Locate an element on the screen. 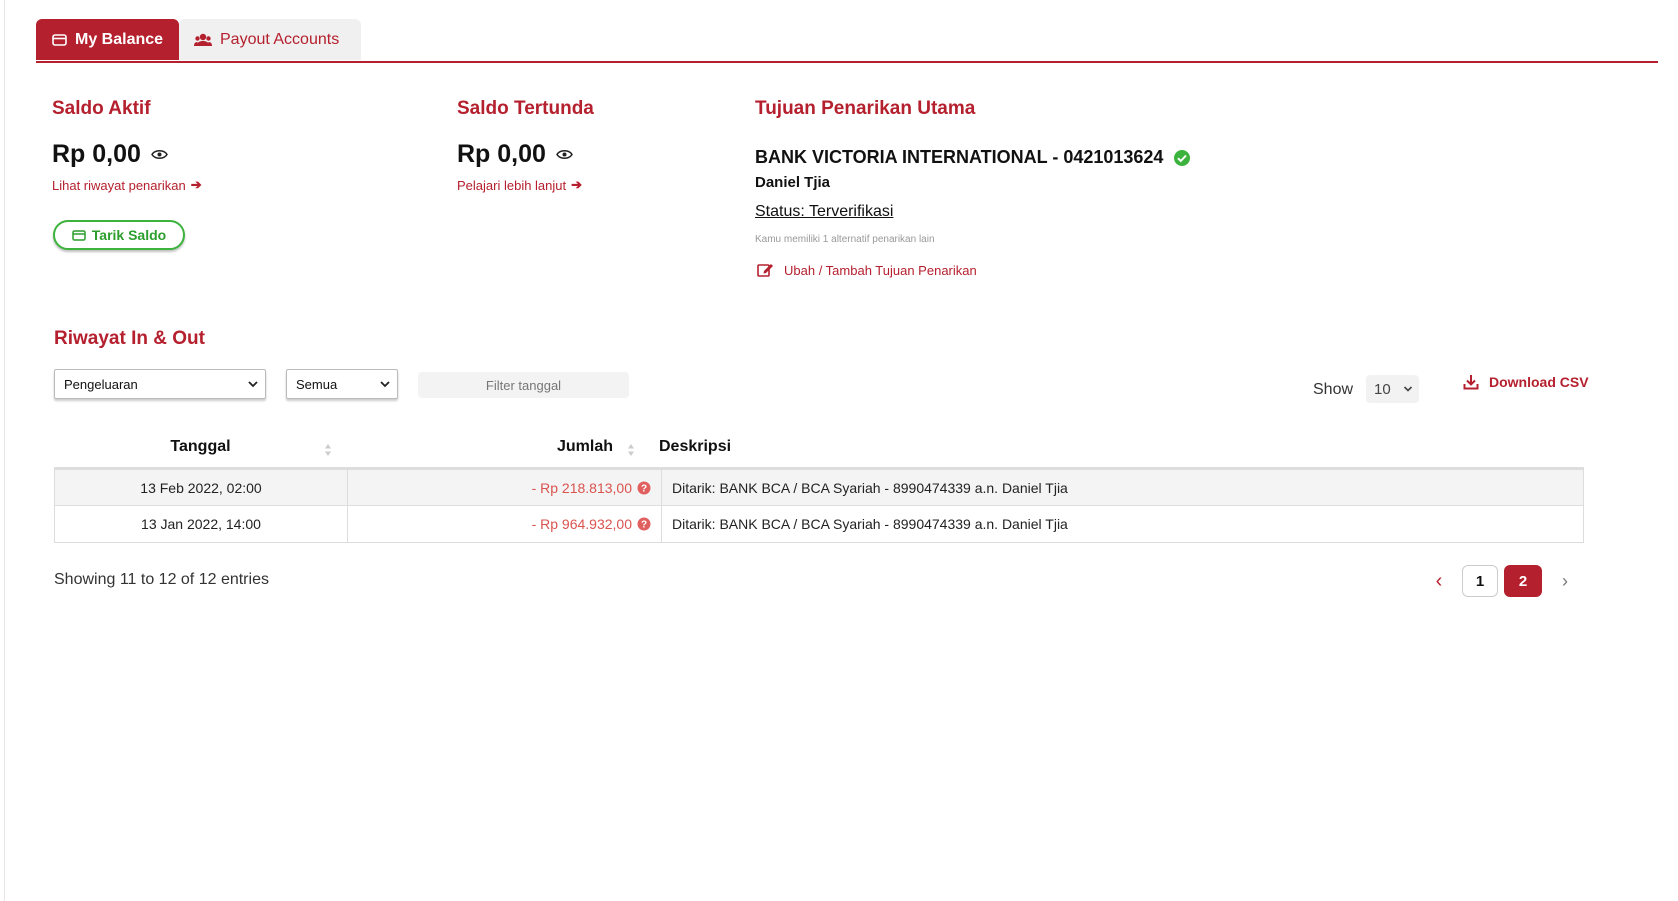 The height and width of the screenshot is (901, 1678). saldo-aktif-title: Saldo Aktif is located at coordinates (101, 108).